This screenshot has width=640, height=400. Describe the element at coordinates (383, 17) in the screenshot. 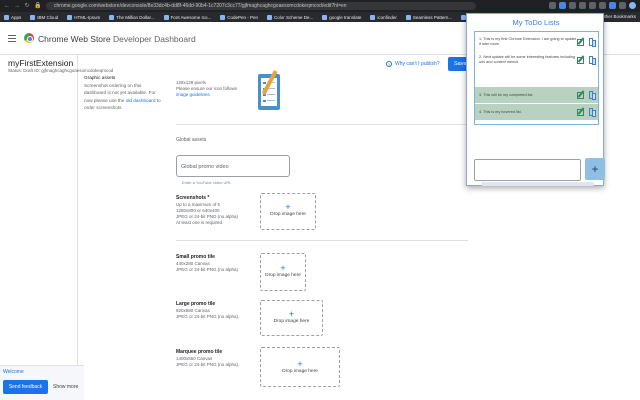

I see `bookmark-item: iconfinder` at that location.